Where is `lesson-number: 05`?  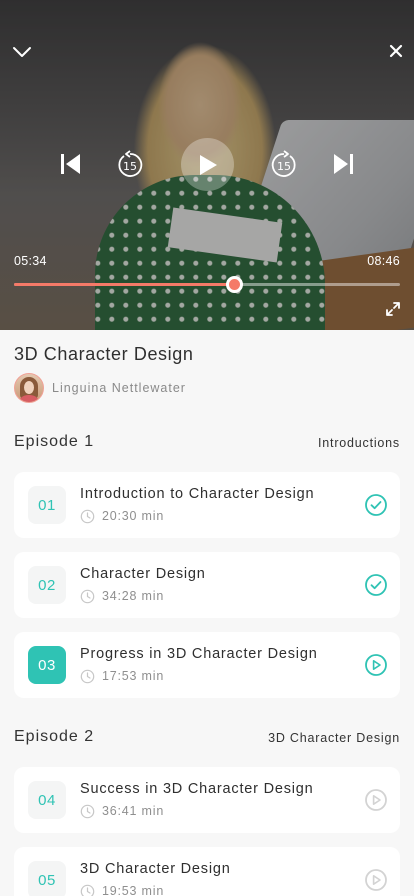
lesson-number: 05 is located at coordinates (47, 878).